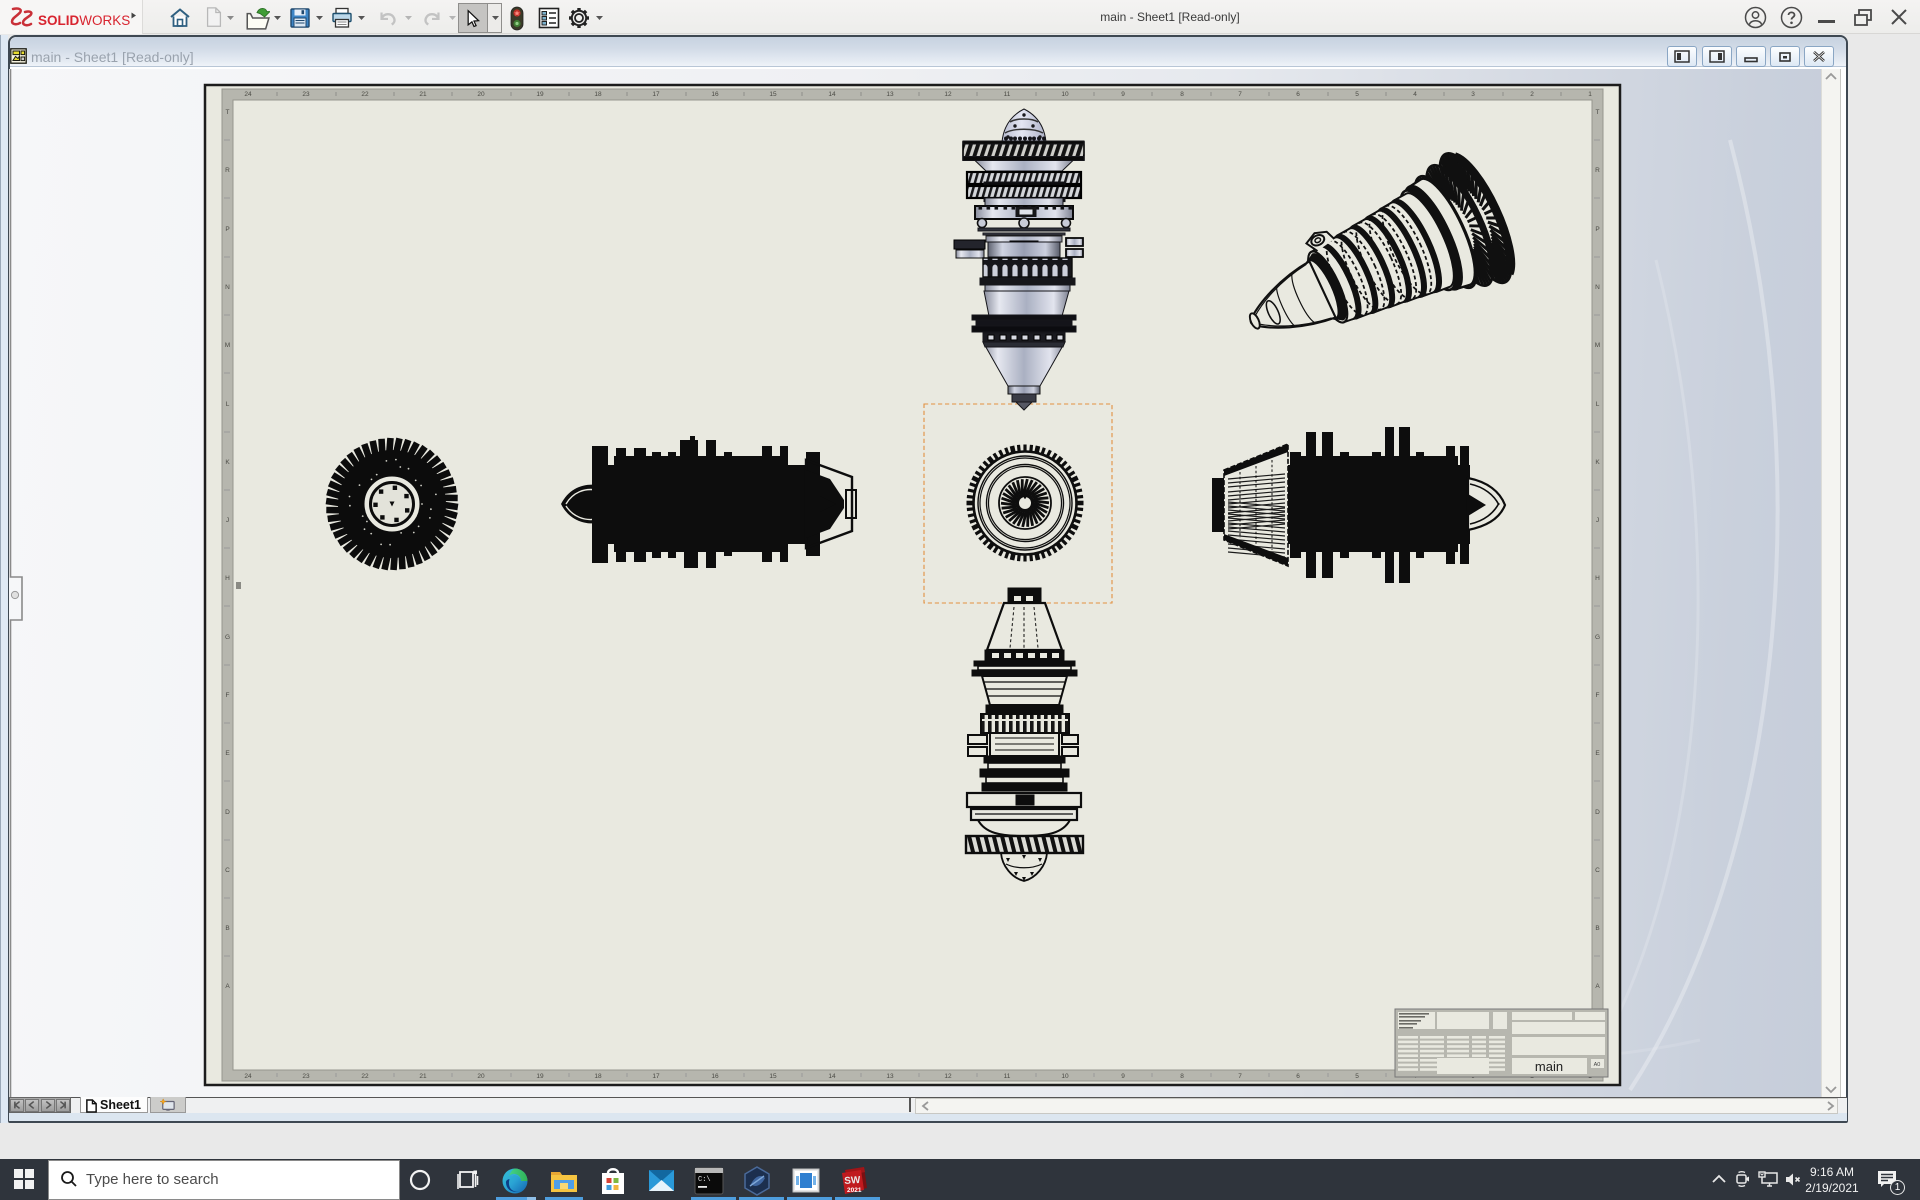  I want to click on svg-text: 2, so click(1532, 94).